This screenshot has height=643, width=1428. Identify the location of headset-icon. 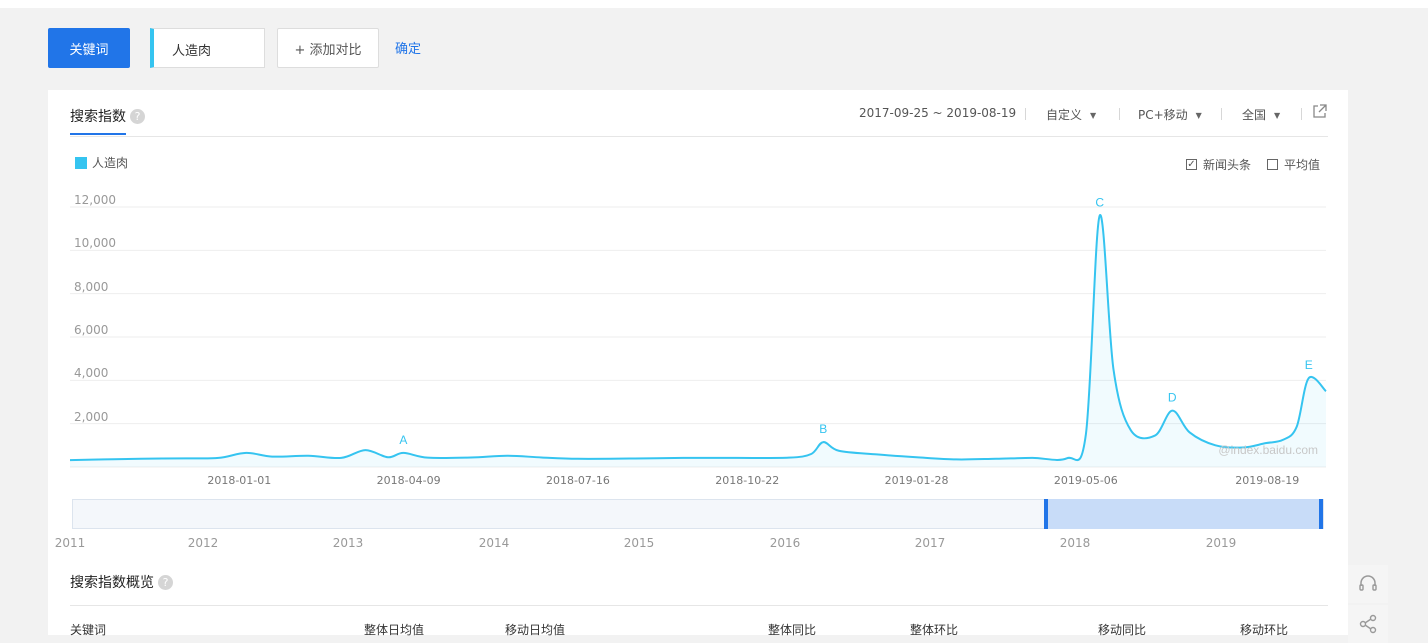
(1368, 584).